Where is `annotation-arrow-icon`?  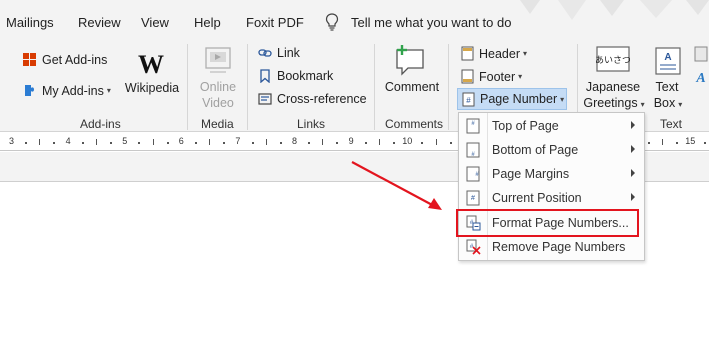 annotation-arrow-icon is located at coordinates (396, 185).